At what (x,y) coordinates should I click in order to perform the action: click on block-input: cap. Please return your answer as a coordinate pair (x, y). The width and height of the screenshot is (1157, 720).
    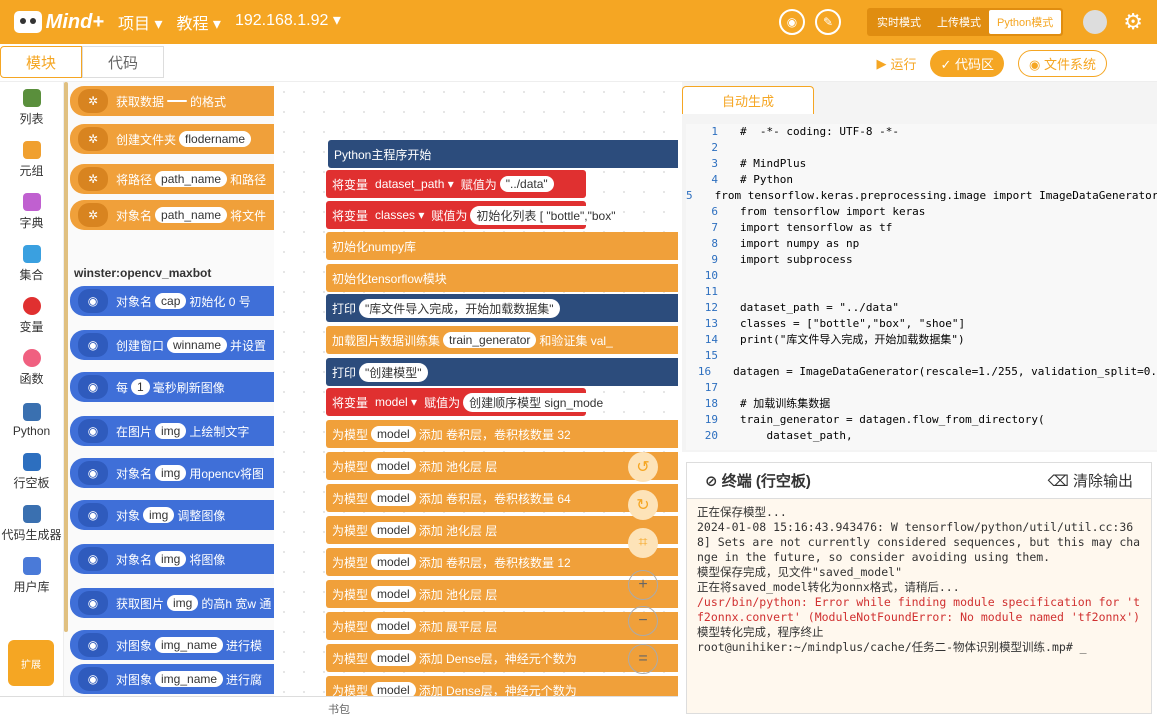
    Looking at the image, I should click on (171, 301).